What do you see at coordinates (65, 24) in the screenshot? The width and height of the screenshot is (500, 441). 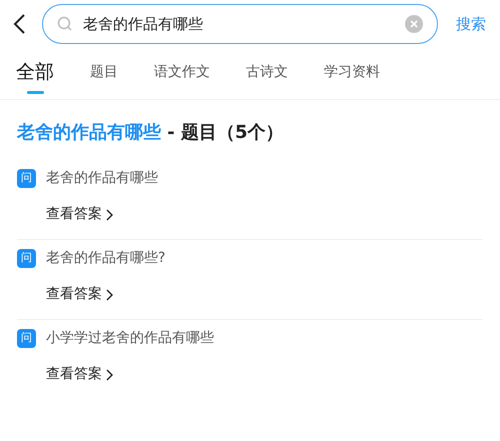 I see `search-icon` at bounding box center [65, 24].